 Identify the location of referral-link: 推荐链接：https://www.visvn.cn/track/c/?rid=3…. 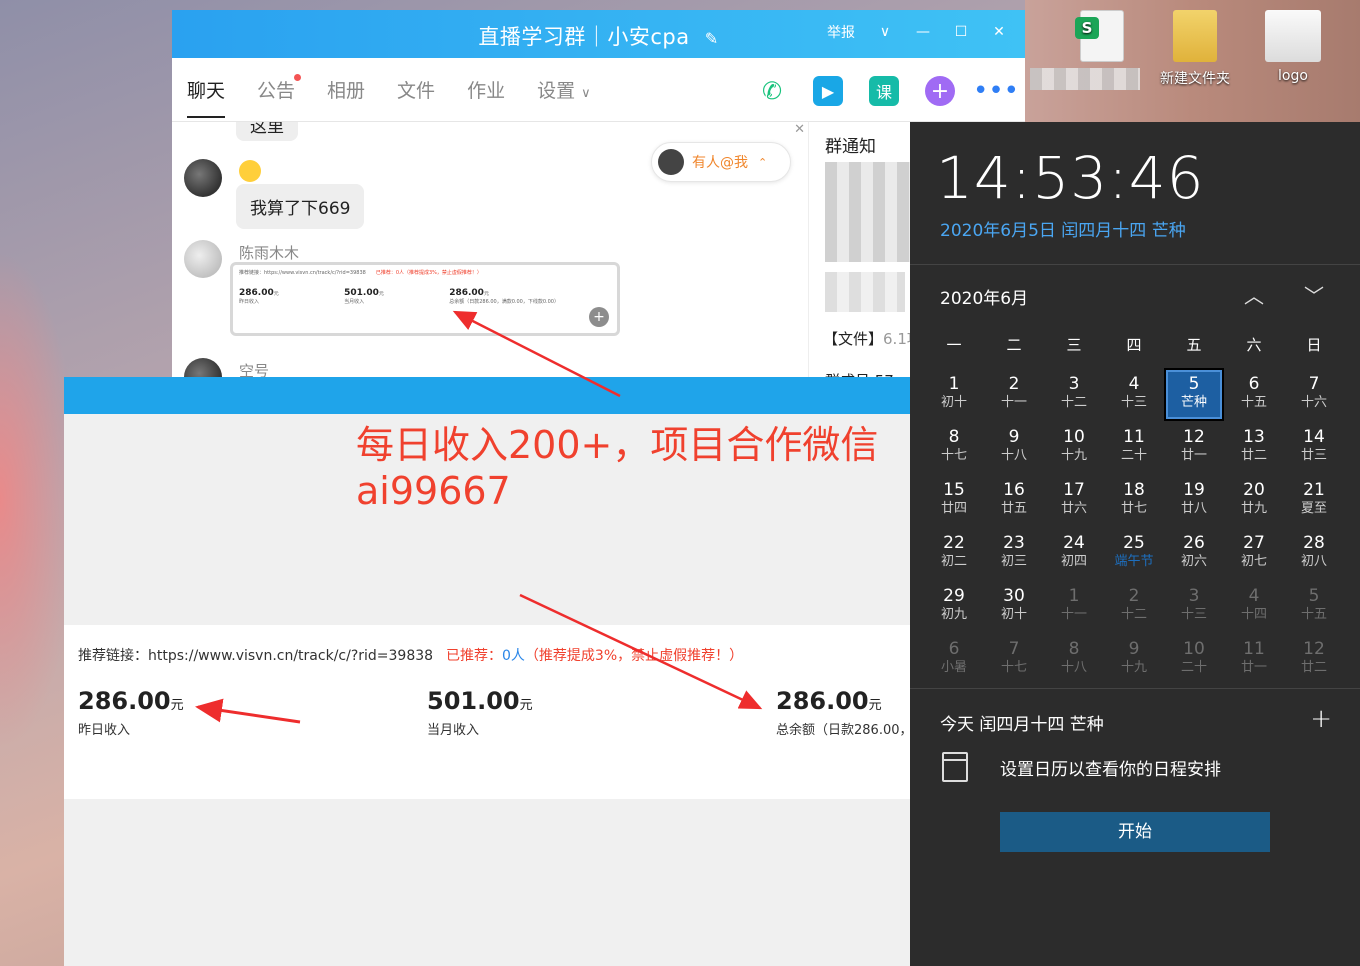
(255, 655).